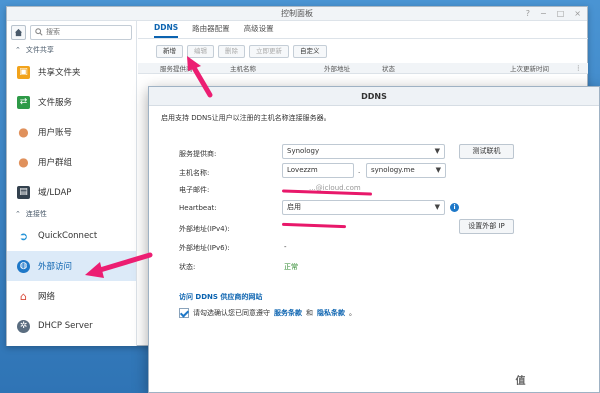 This screenshot has width=600, height=393. What do you see at coordinates (520, 382) in the screenshot?
I see `watermark-logo-icon: 值` at bounding box center [520, 382].